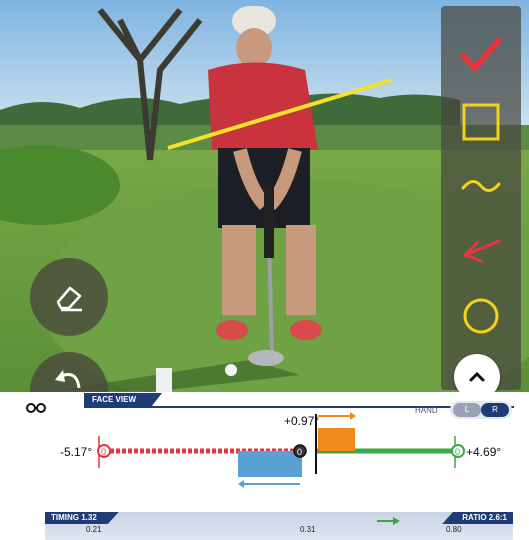 The image size is (529, 540). I want to click on checkmark-icon, so click(481, 55).